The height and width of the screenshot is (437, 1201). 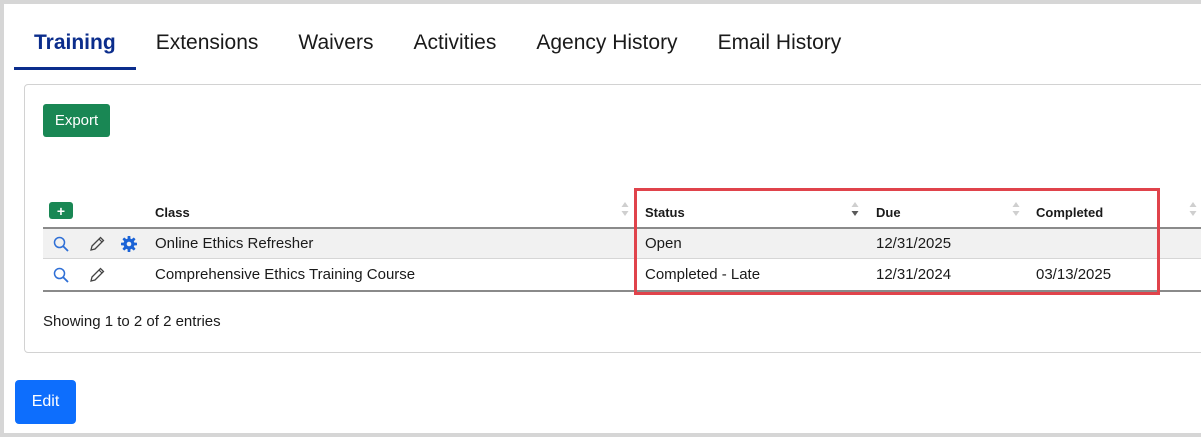 I want to click on tab-email-history: Email History, so click(x=780, y=49).